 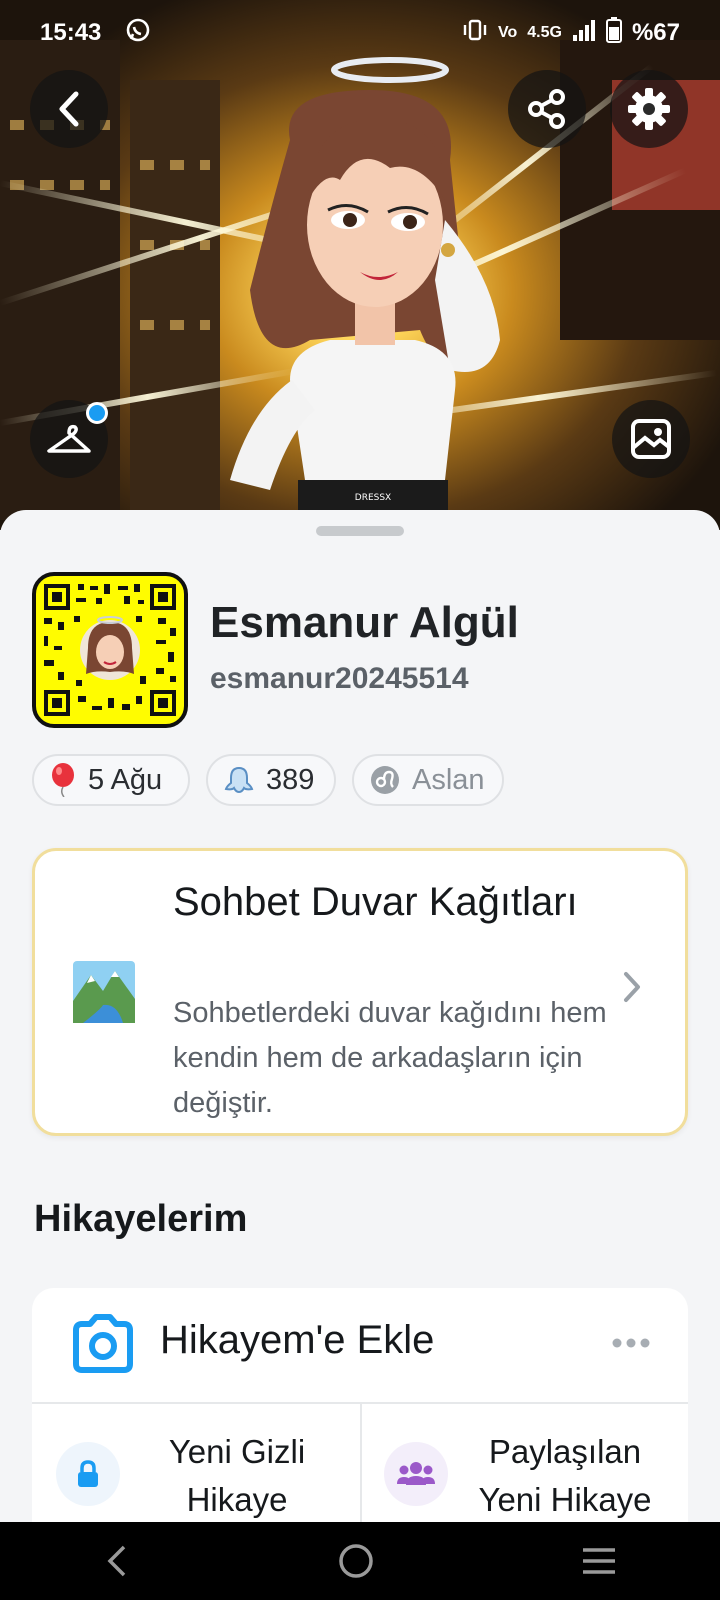 What do you see at coordinates (475, 33) in the screenshot?
I see `vibrate-icon` at bounding box center [475, 33].